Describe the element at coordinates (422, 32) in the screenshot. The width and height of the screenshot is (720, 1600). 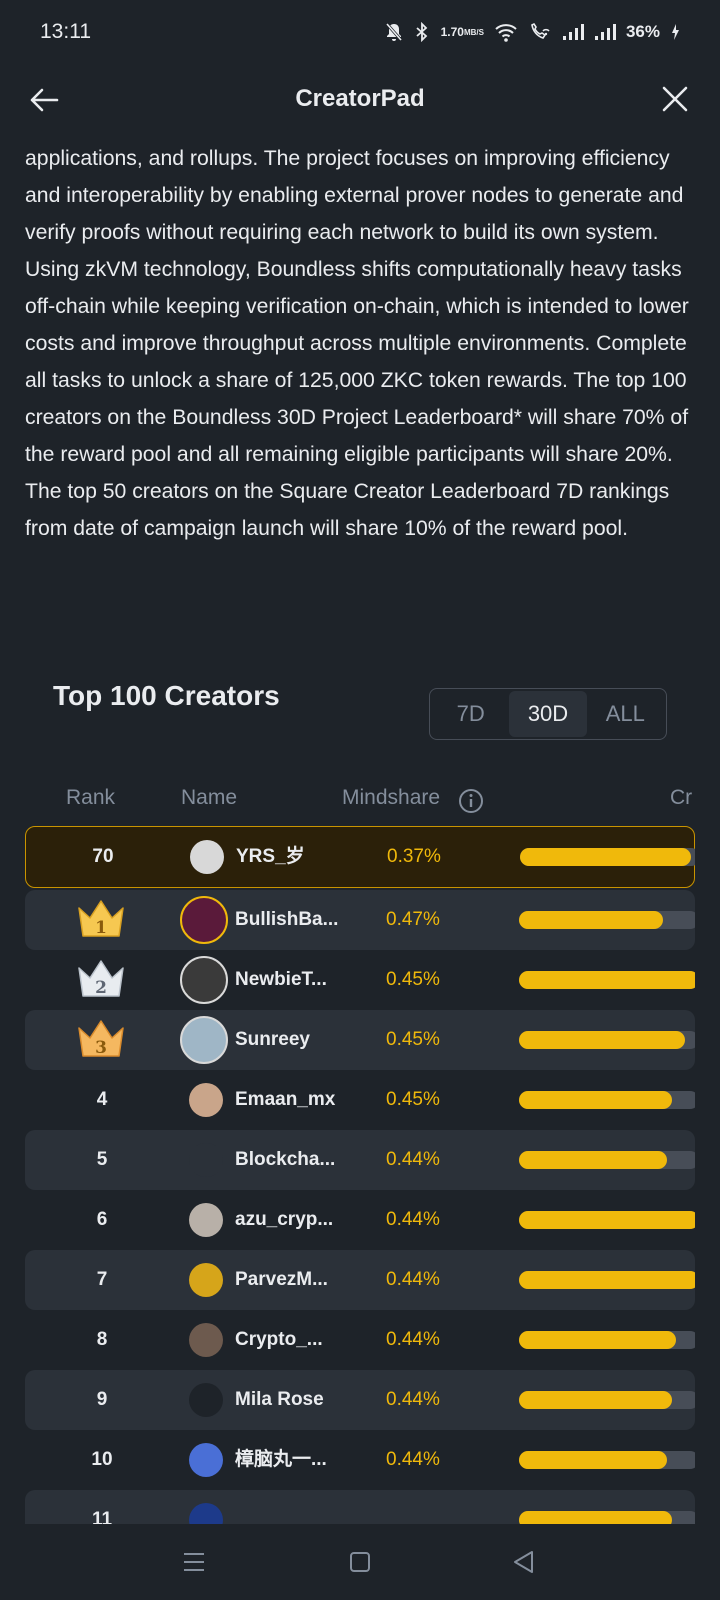
I see `bluetooth-icon` at that location.